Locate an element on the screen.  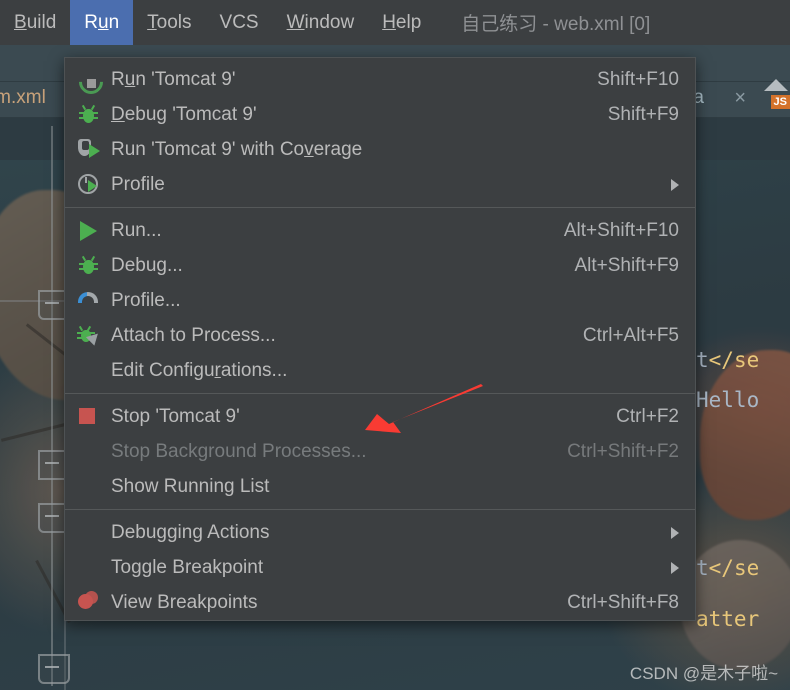
menu-item-label: View Breakpoints is located at coordinates (184, 602).